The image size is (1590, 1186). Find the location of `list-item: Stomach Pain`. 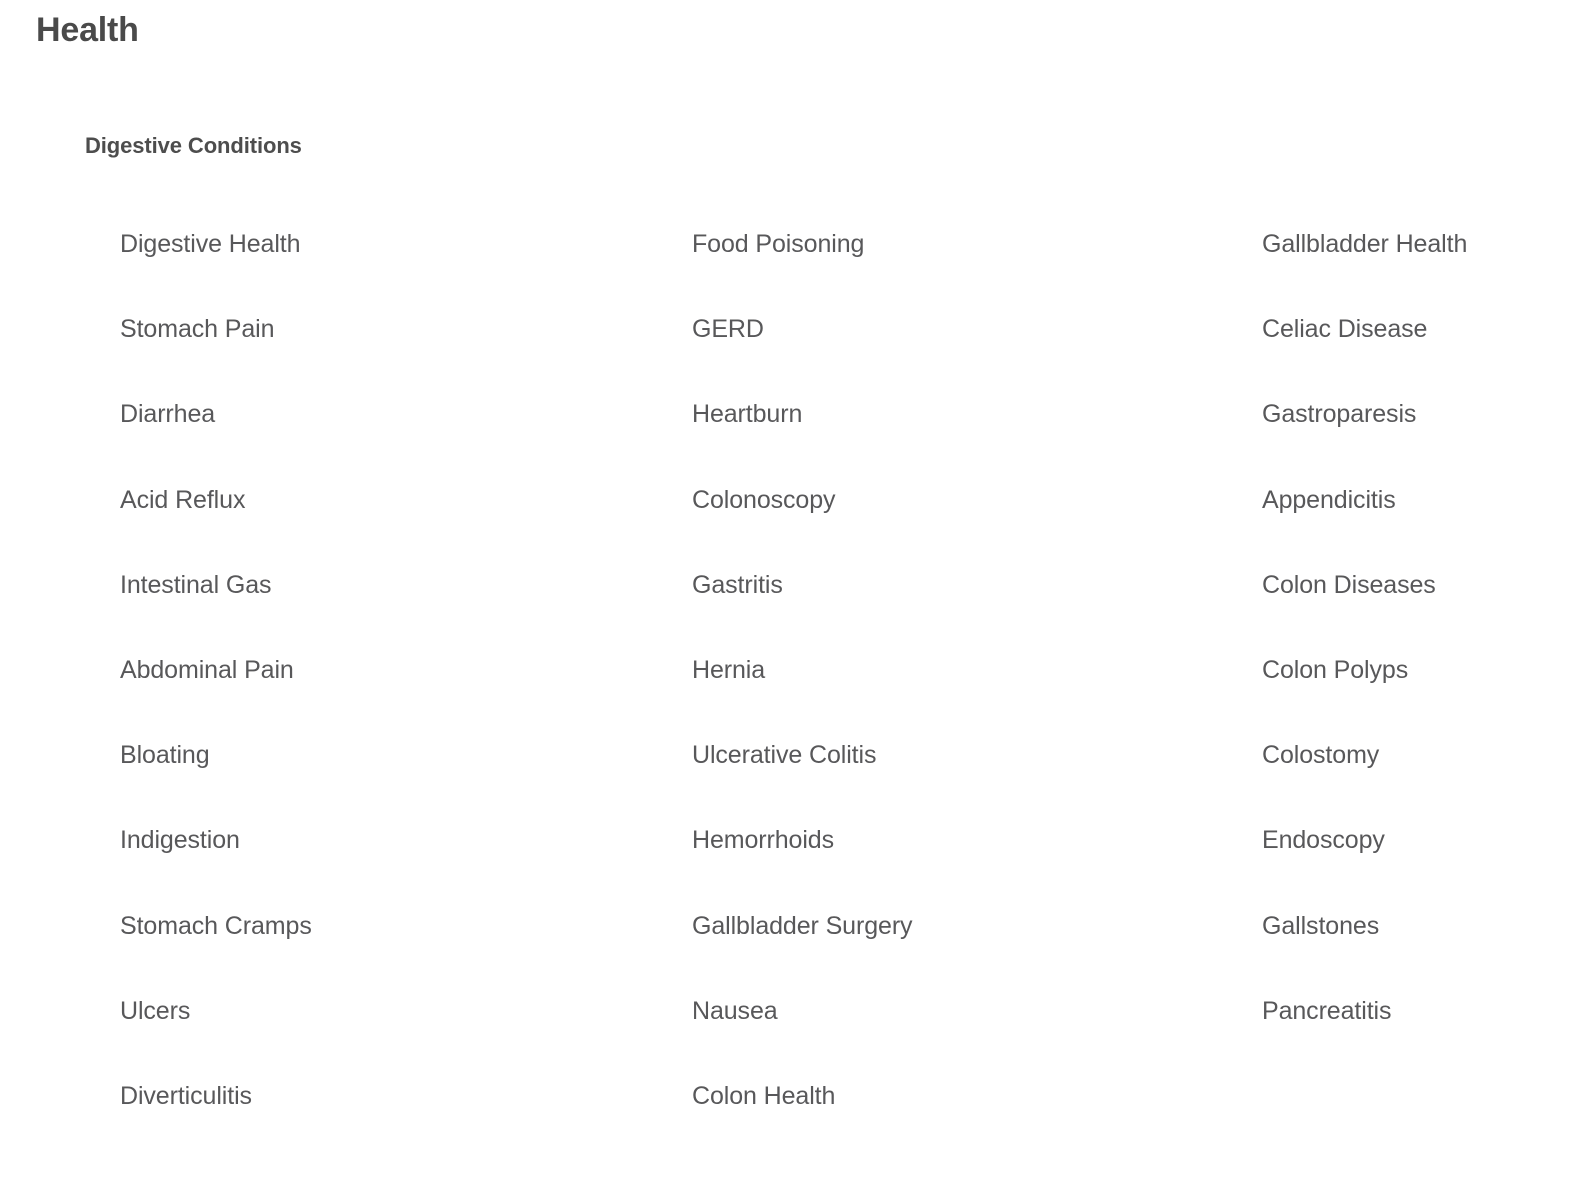

list-item: Stomach Pain is located at coordinates (360, 329).